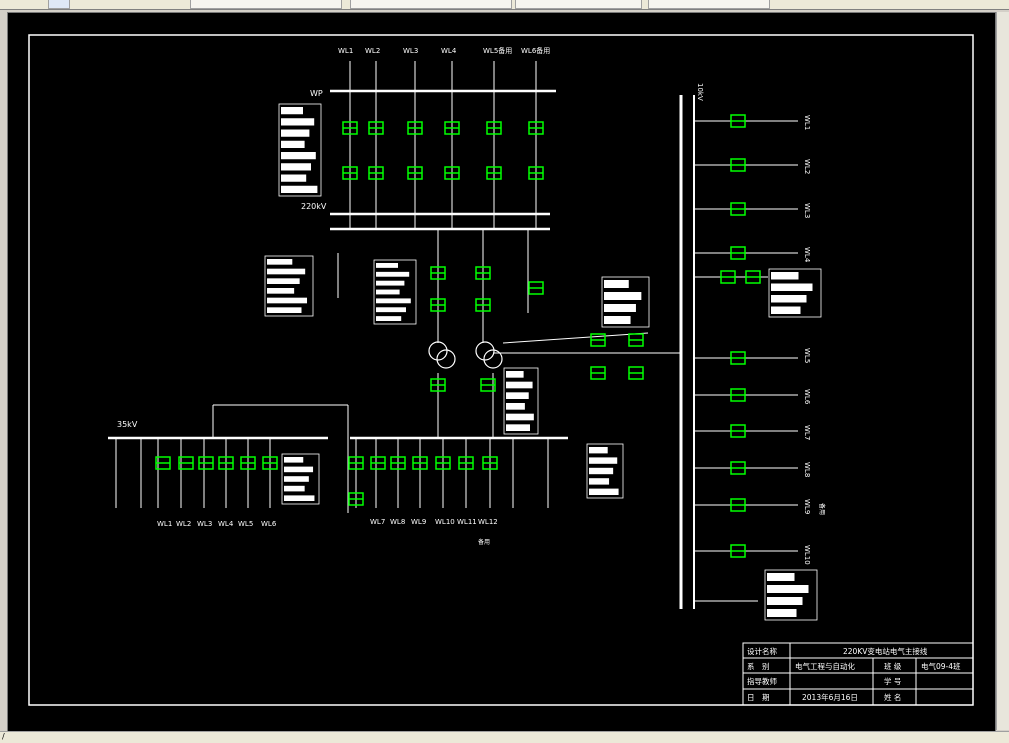 The image size is (1009, 743). What do you see at coordinates (204, 524) in the screenshot?
I see `feeder-label-35kv: WL3` at bounding box center [204, 524].